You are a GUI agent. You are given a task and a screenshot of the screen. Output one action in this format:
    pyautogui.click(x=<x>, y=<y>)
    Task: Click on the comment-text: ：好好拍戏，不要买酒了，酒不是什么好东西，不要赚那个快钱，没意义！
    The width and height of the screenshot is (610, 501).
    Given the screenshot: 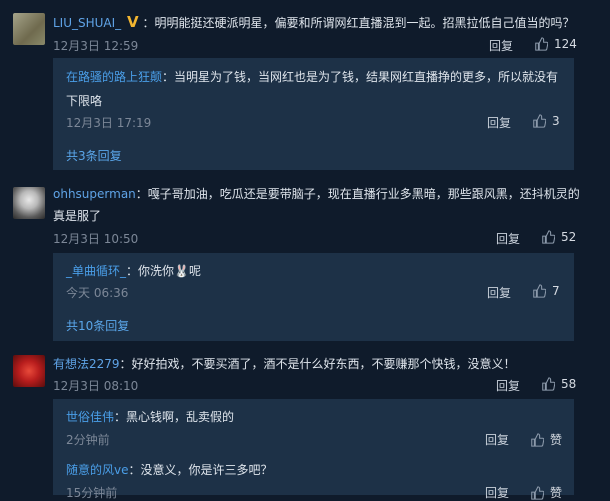 What is the action you would take?
    pyautogui.click(x=317, y=364)
    